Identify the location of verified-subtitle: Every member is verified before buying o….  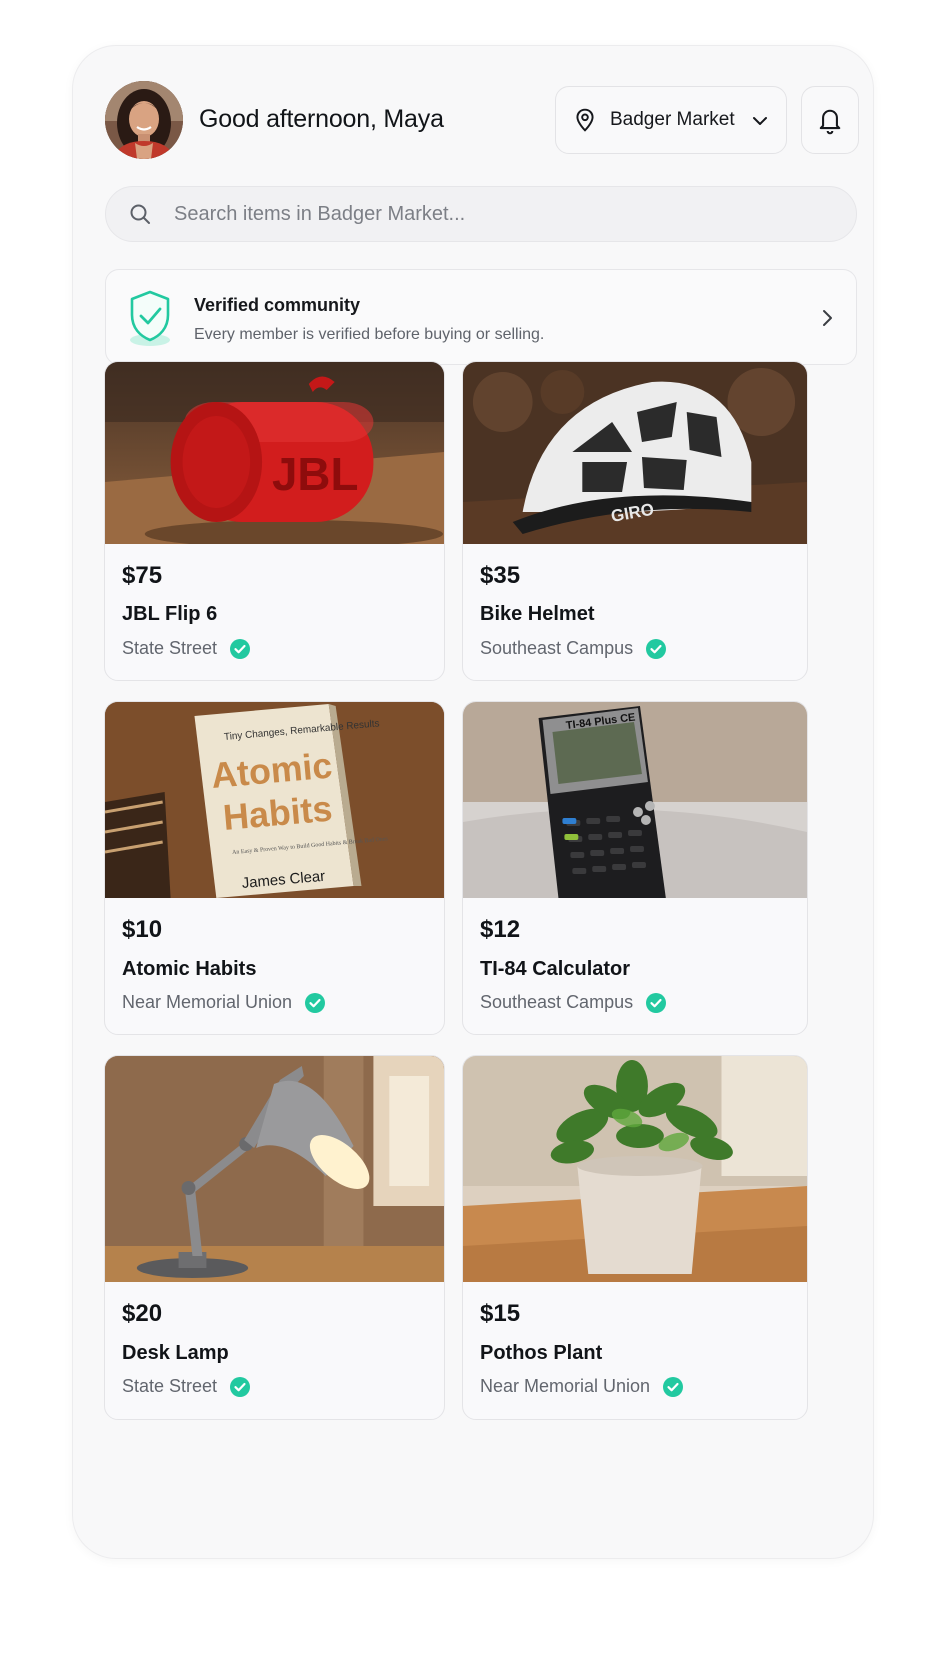
(369, 334).